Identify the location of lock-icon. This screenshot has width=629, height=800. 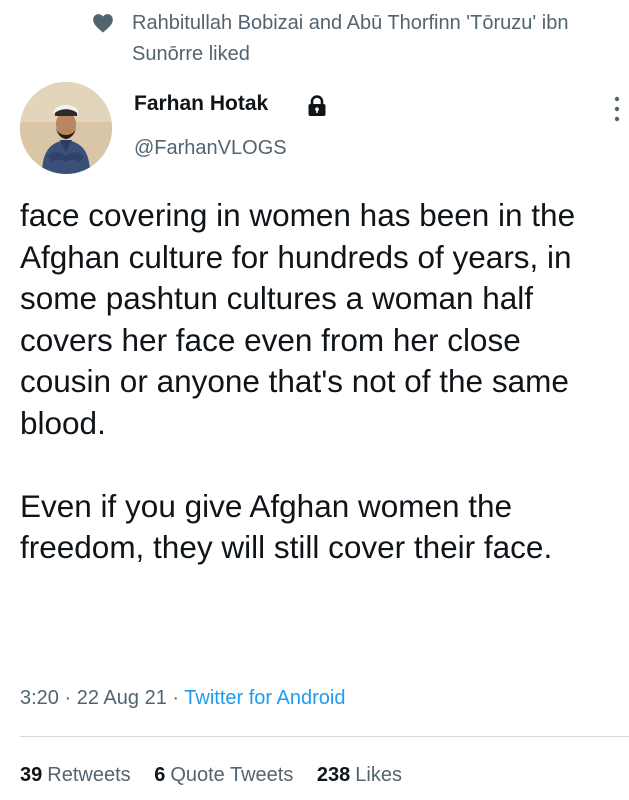
(317, 105).